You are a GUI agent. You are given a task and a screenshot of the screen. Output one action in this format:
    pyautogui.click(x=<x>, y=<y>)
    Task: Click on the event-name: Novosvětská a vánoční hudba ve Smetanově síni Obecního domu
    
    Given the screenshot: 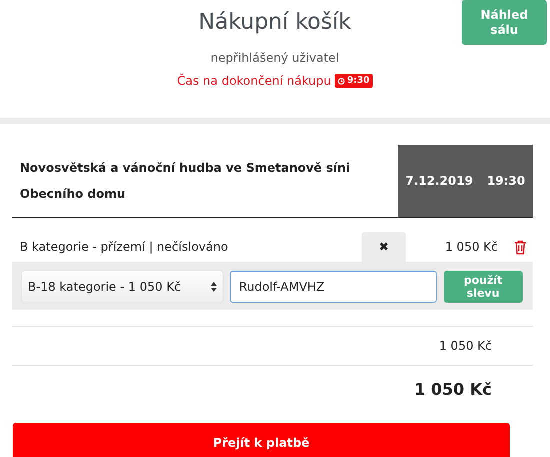 What is the action you would take?
    pyautogui.click(x=185, y=181)
    